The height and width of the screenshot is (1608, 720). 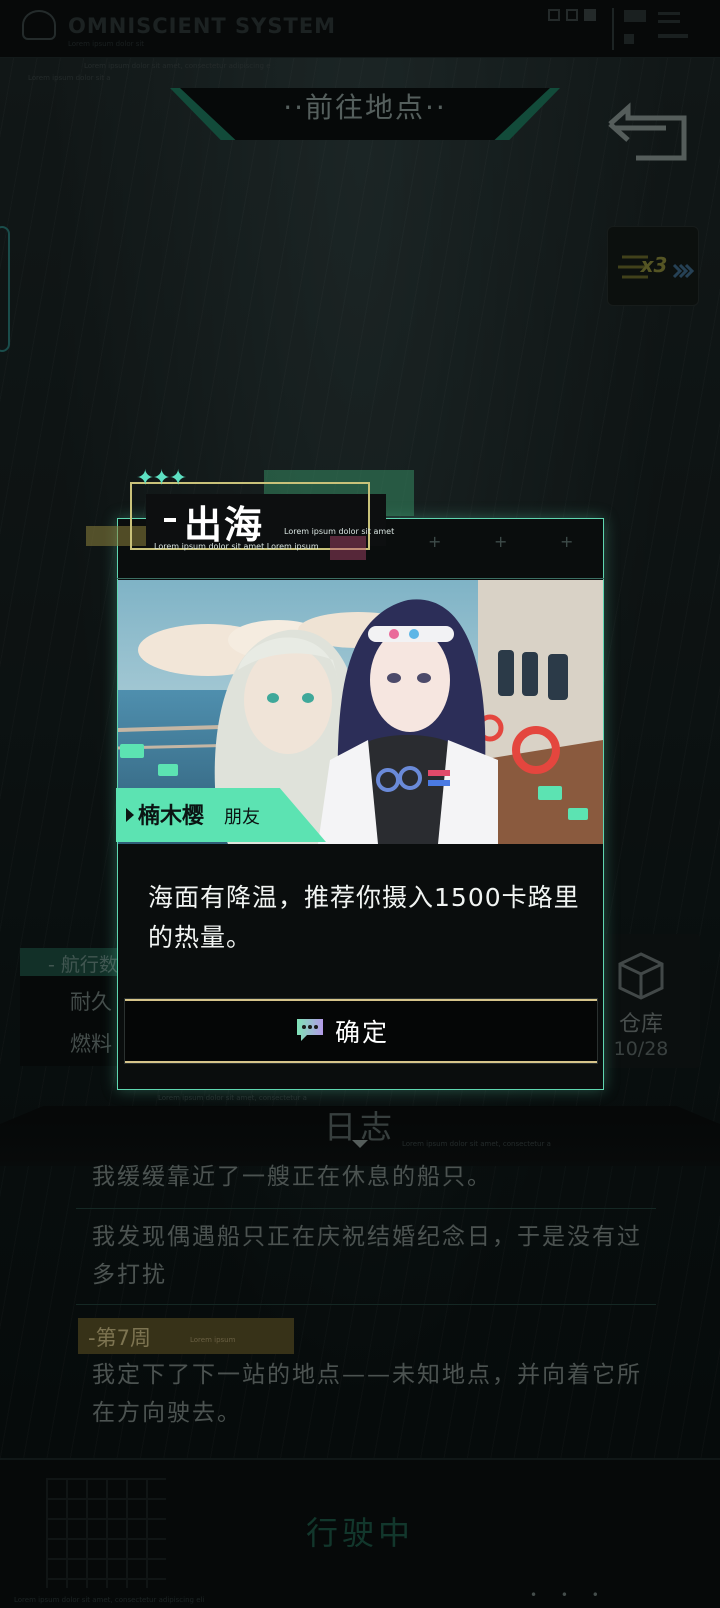 I want to click on title-dash, so click(x=170, y=520).